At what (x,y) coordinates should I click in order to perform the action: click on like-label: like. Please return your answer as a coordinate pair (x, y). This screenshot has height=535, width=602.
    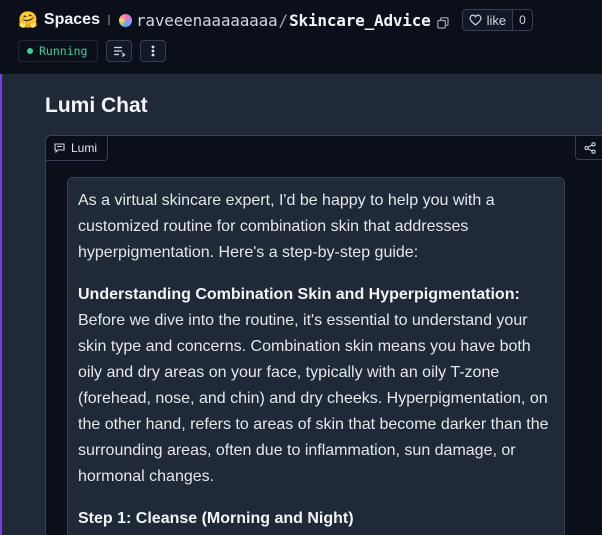
    Looking at the image, I should click on (496, 20).